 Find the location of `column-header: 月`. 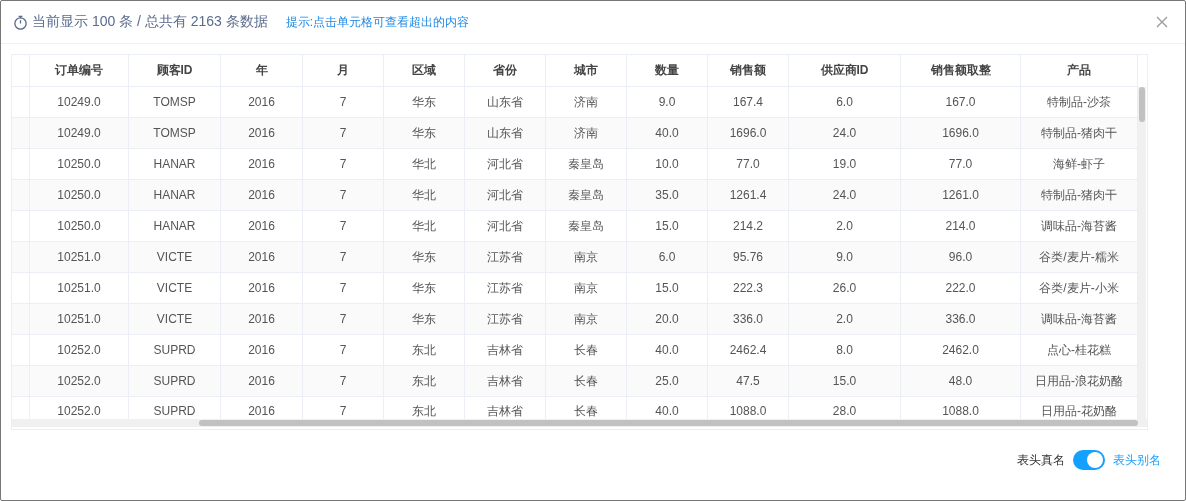

column-header: 月 is located at coordinates (343, 71).